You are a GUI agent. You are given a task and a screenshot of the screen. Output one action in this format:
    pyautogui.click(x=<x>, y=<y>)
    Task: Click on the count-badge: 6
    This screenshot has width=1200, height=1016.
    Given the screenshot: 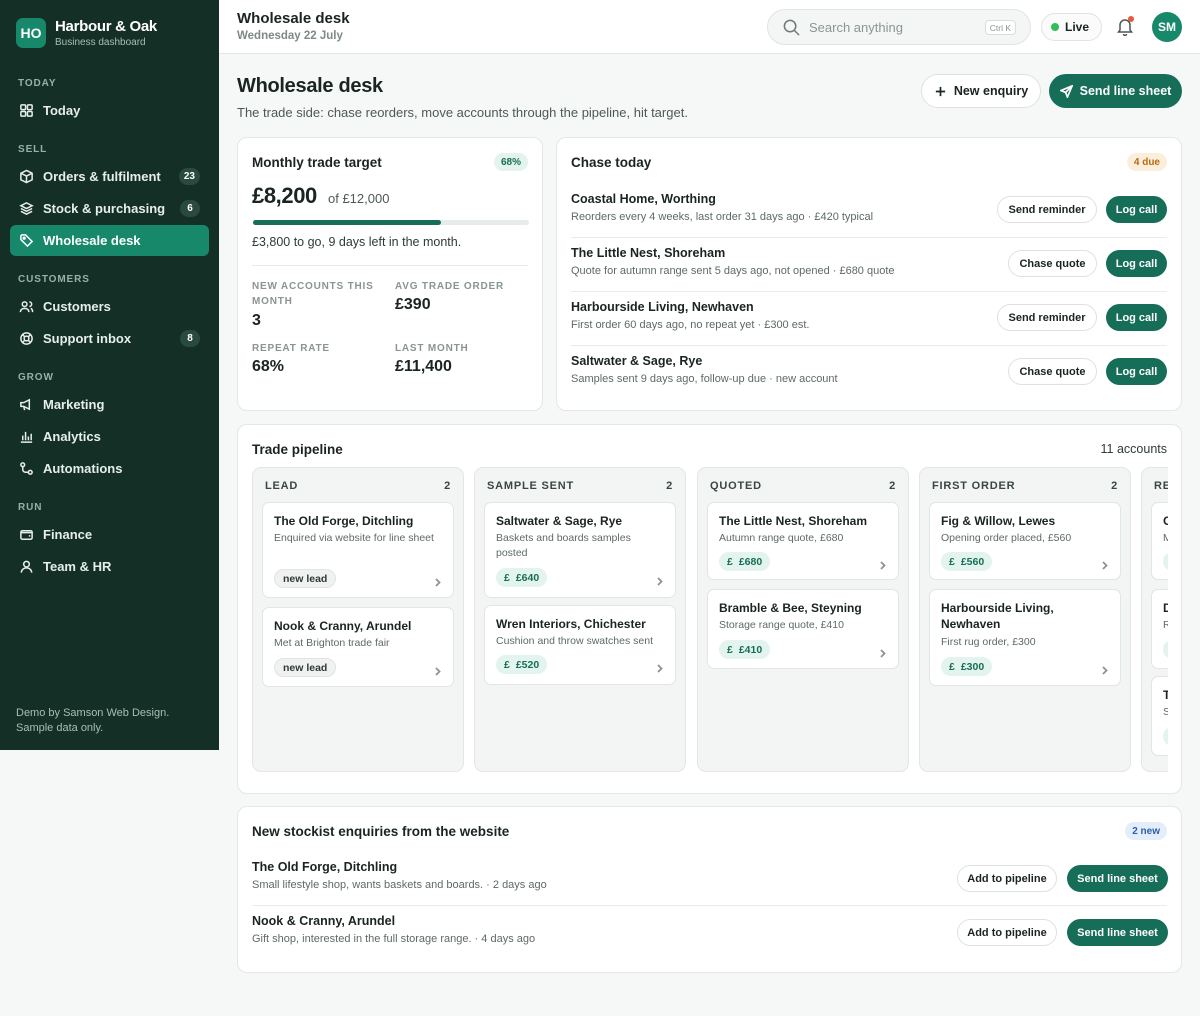 What is the action you would take?
    pyautogui.click(x=190, y=208)
    